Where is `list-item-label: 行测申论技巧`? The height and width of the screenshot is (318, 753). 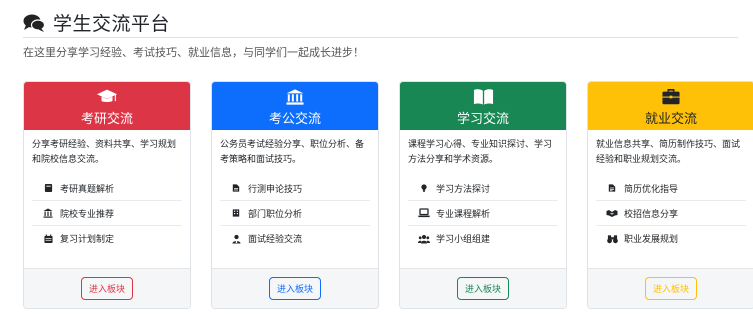
list-item-label: 行测申论技巧 is located at coordinates (275, 189).